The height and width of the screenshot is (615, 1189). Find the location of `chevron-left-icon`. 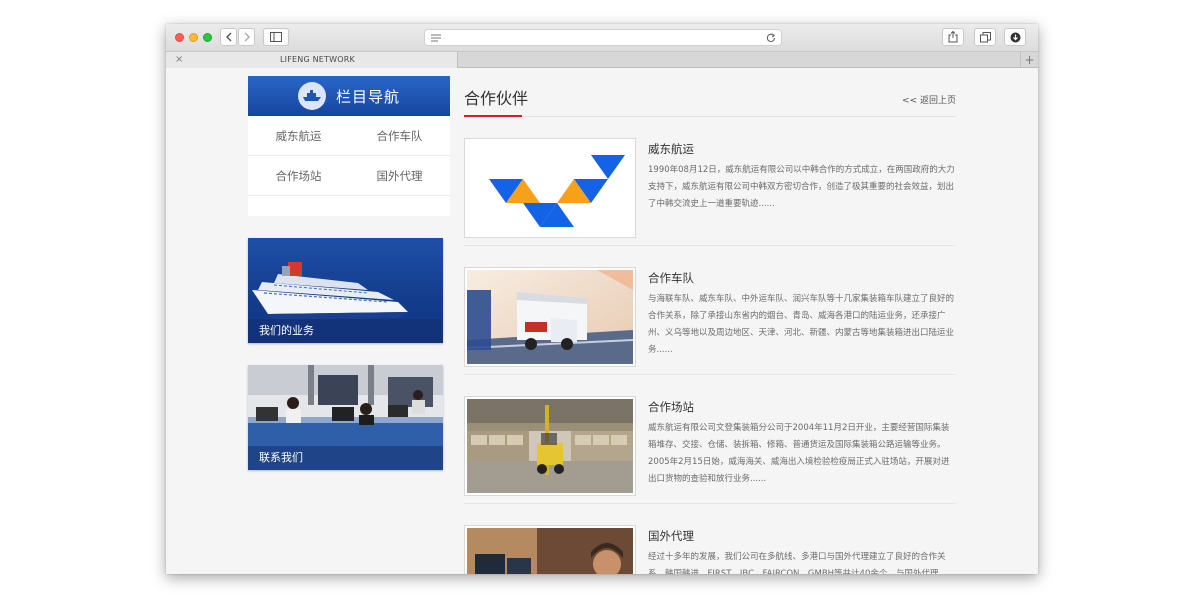

chevron-left-icon is located at coordinates (228, 37).